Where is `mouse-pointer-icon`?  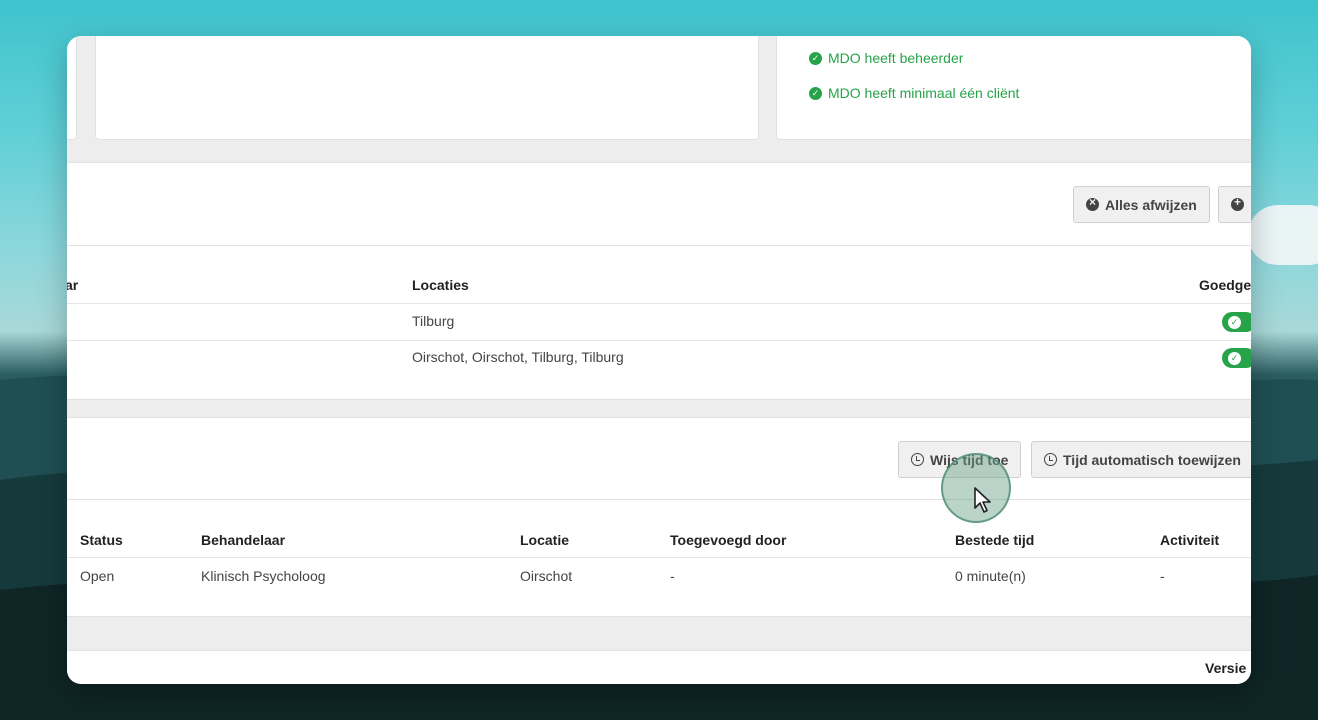 mouse-pointer-icon is located at coordinates (982, 500).